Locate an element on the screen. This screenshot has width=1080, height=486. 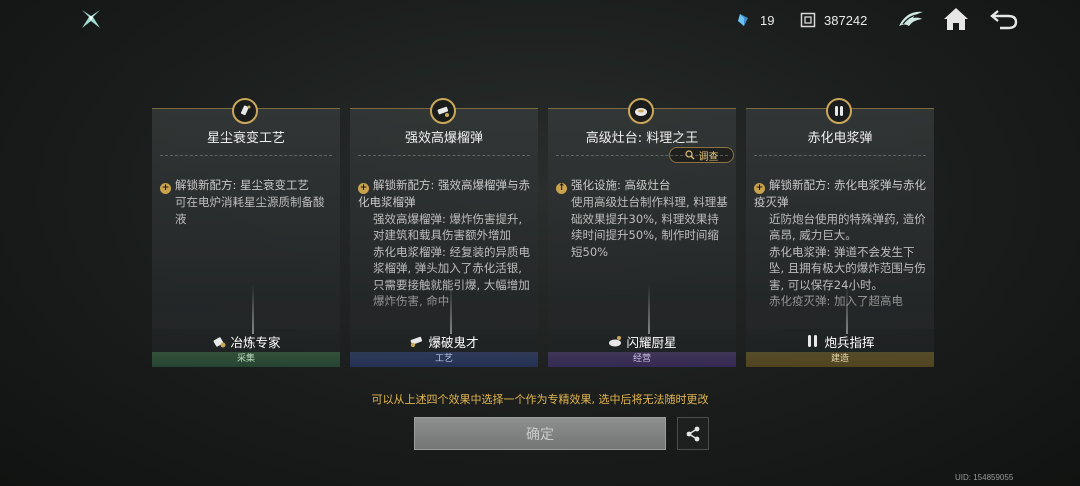
category-tag: 采集 is located at coordinates (246, 359).